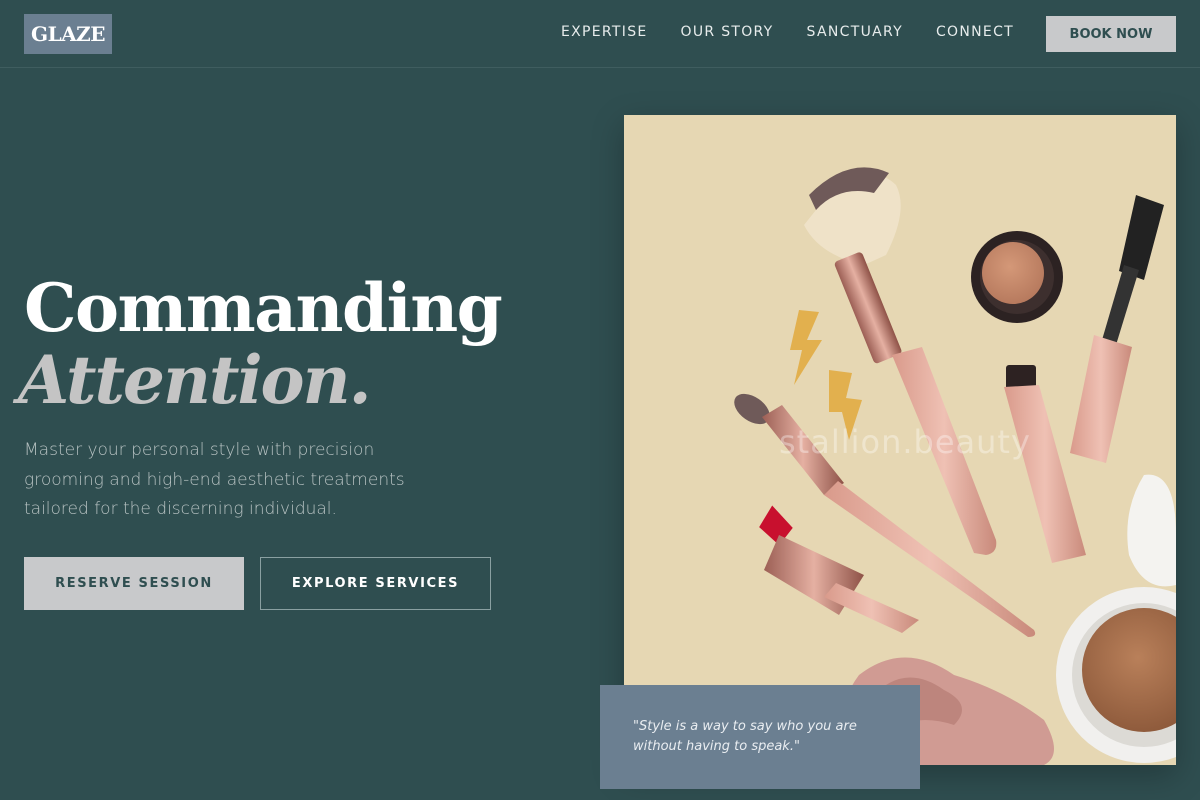  Describe the element at coordinates (727, 32) in the screenshot. I see `nav-item-our-story: OUR STORY` at that location.